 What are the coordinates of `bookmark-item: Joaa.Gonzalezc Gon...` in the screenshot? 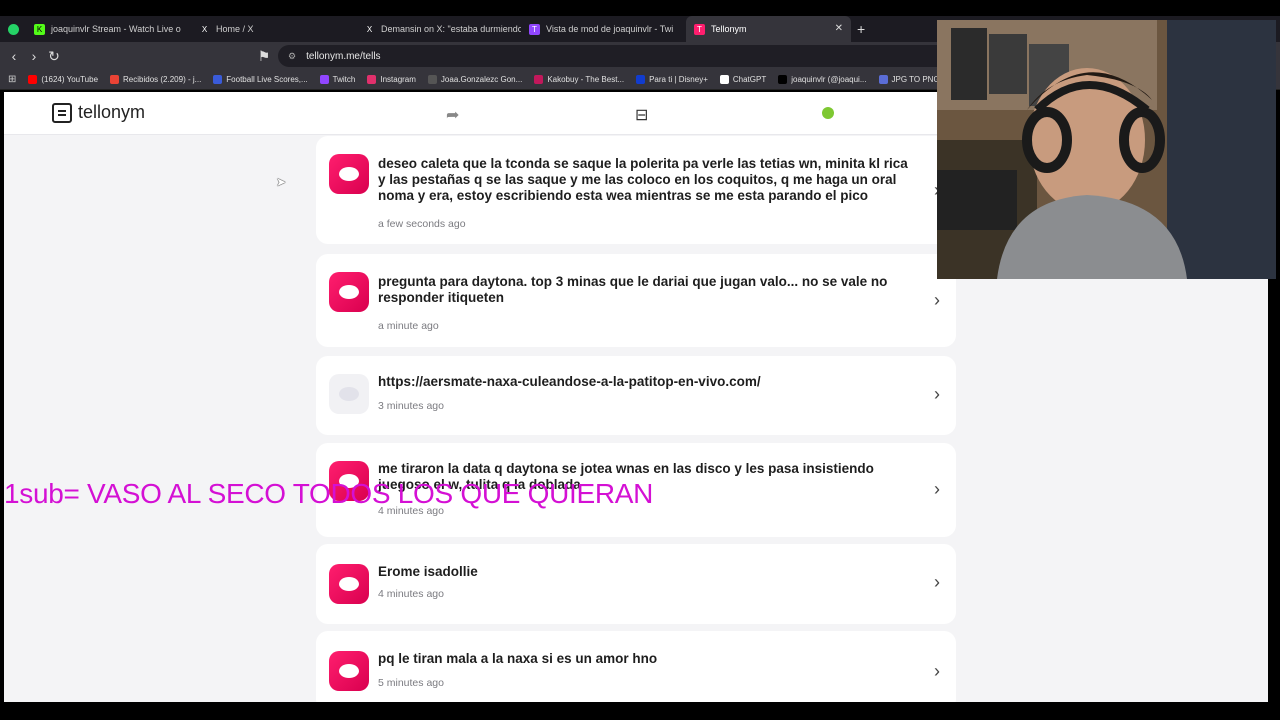 It's located at (475, 79).